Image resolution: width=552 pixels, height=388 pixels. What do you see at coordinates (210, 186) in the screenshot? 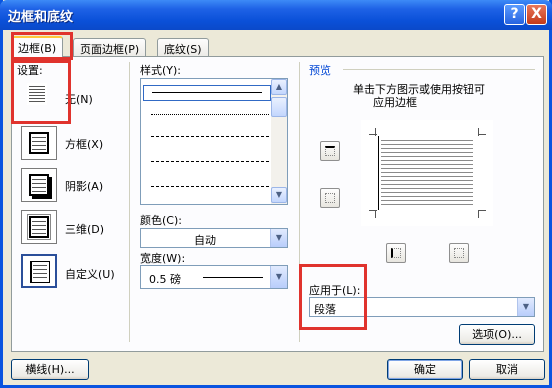
I see `style-item-dash-dot` at bounding box center [210, 186].